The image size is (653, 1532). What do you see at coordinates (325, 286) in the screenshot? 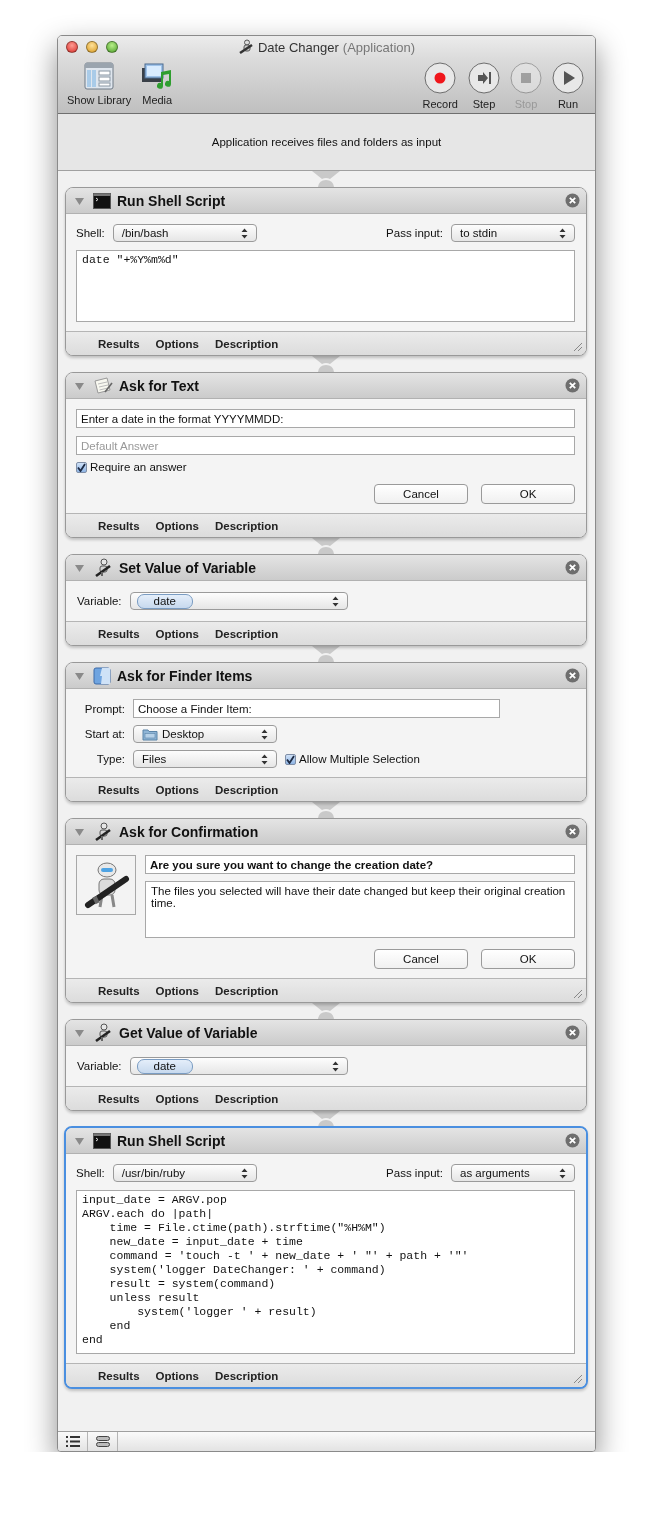
I see `code-editor: date "+%Y%m%d"` at bounding box center [325, 286].